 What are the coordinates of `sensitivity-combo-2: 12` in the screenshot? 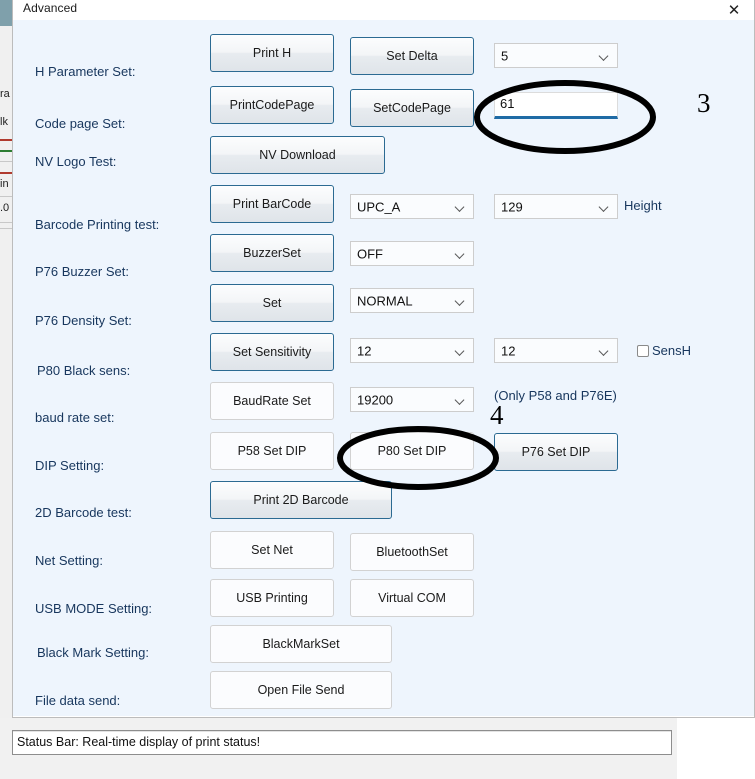 It's located at (556, 350).